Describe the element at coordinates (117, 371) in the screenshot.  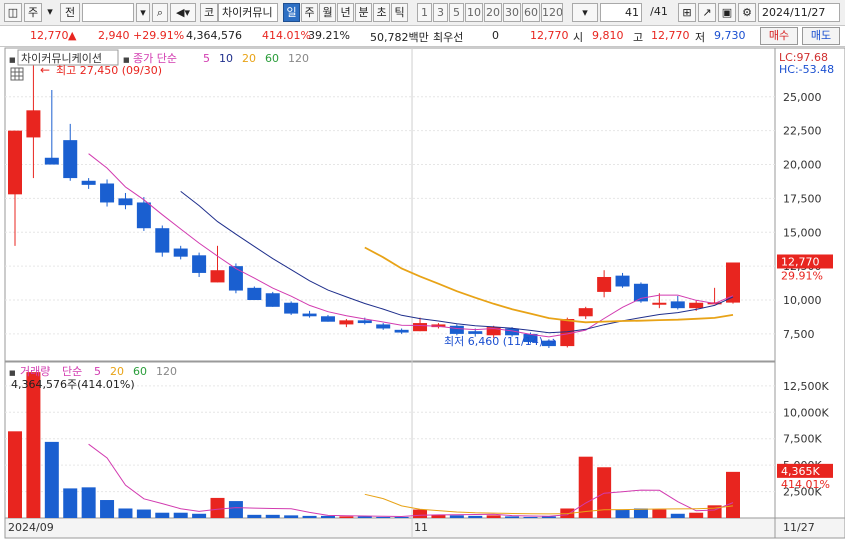
I see `volume-legend-period-20: 20` at that location.